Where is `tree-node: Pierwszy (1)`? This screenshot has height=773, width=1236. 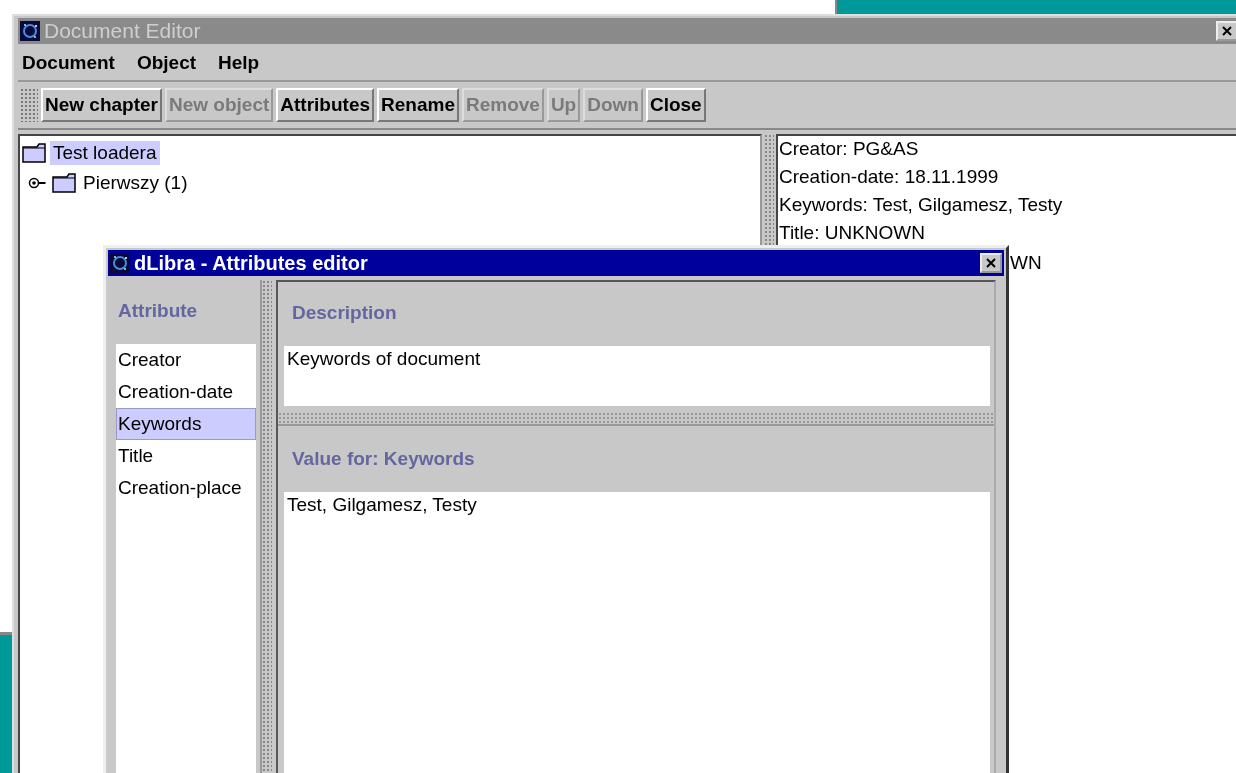
tree-node: Pierwszy (1) is located at coordinates (135, 183).